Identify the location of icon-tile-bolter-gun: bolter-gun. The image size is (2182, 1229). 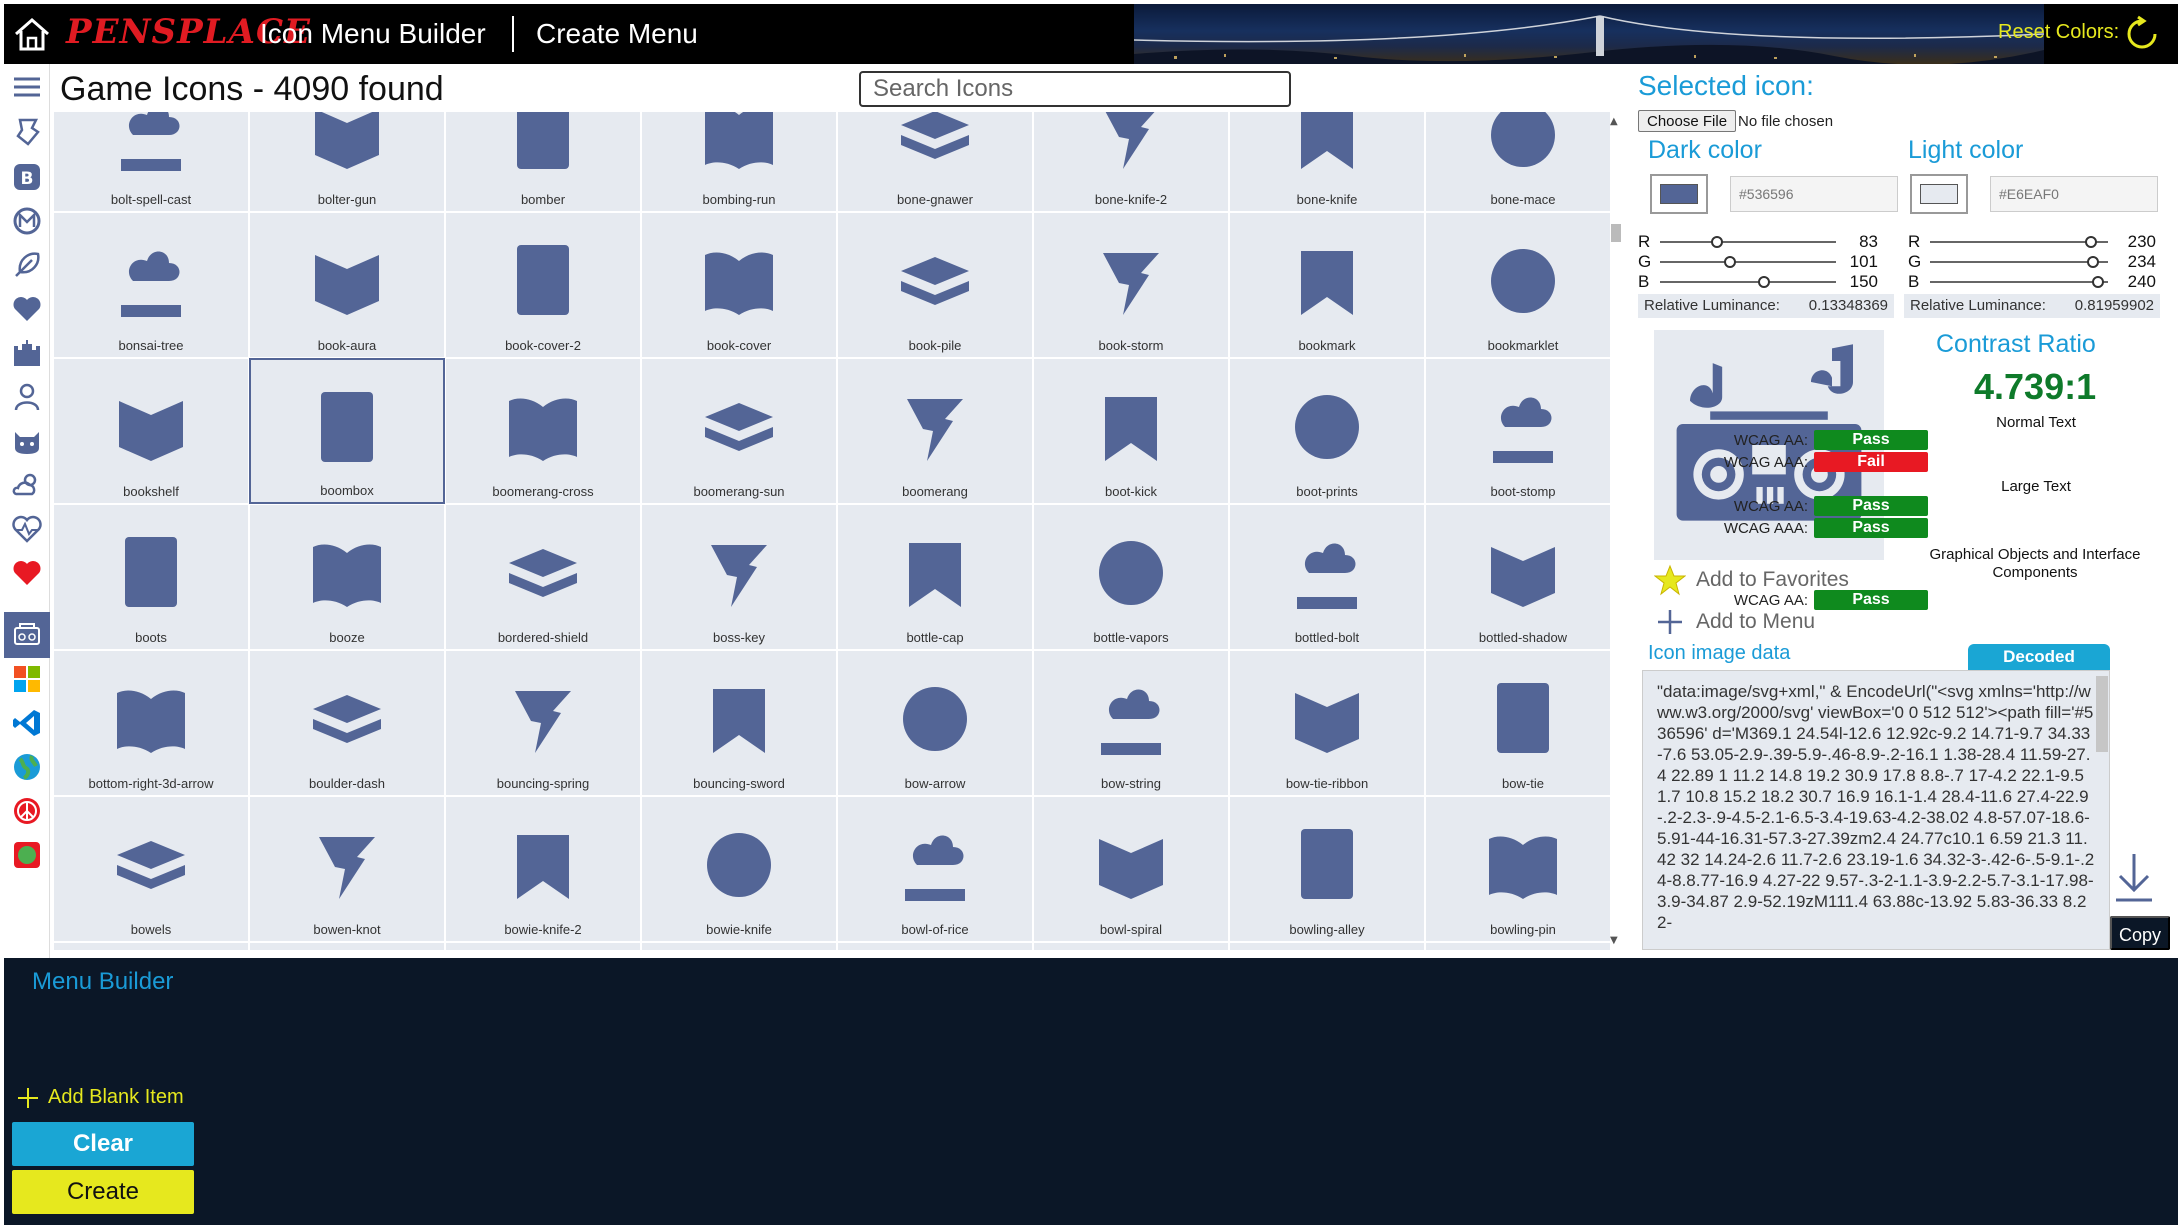
(347, 162).